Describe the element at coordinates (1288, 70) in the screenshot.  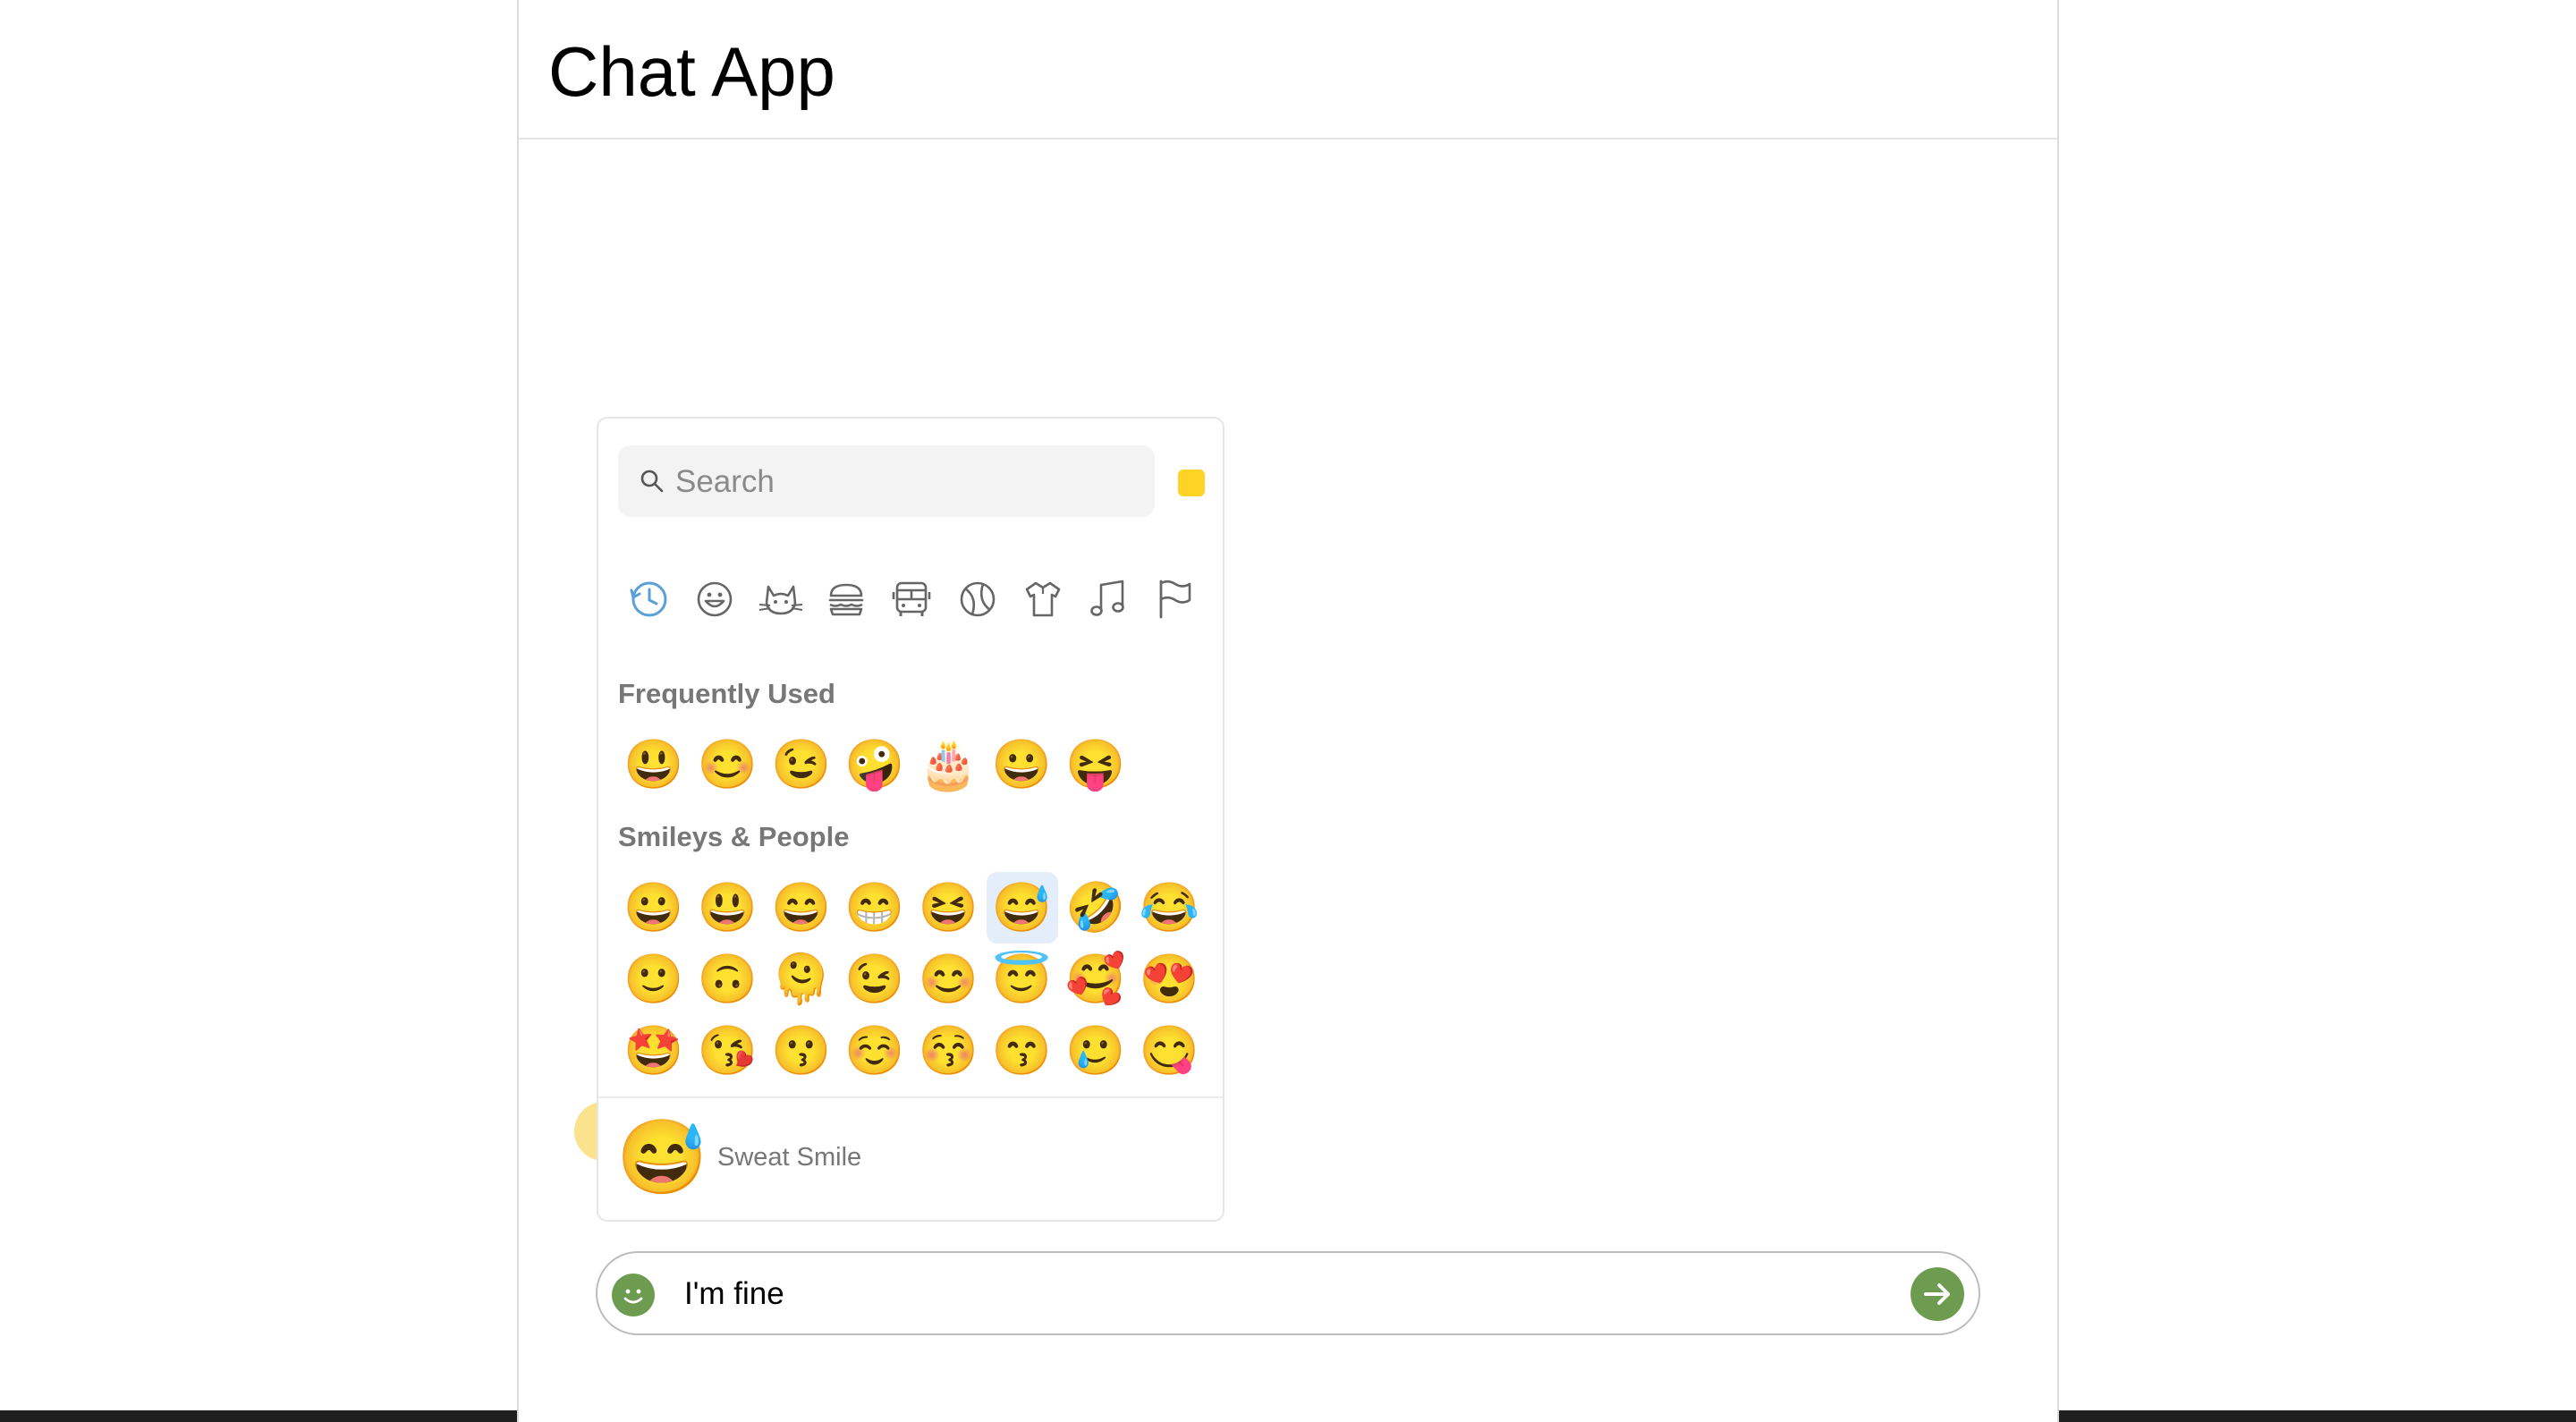
I see `app-header: Chat App` at that location.